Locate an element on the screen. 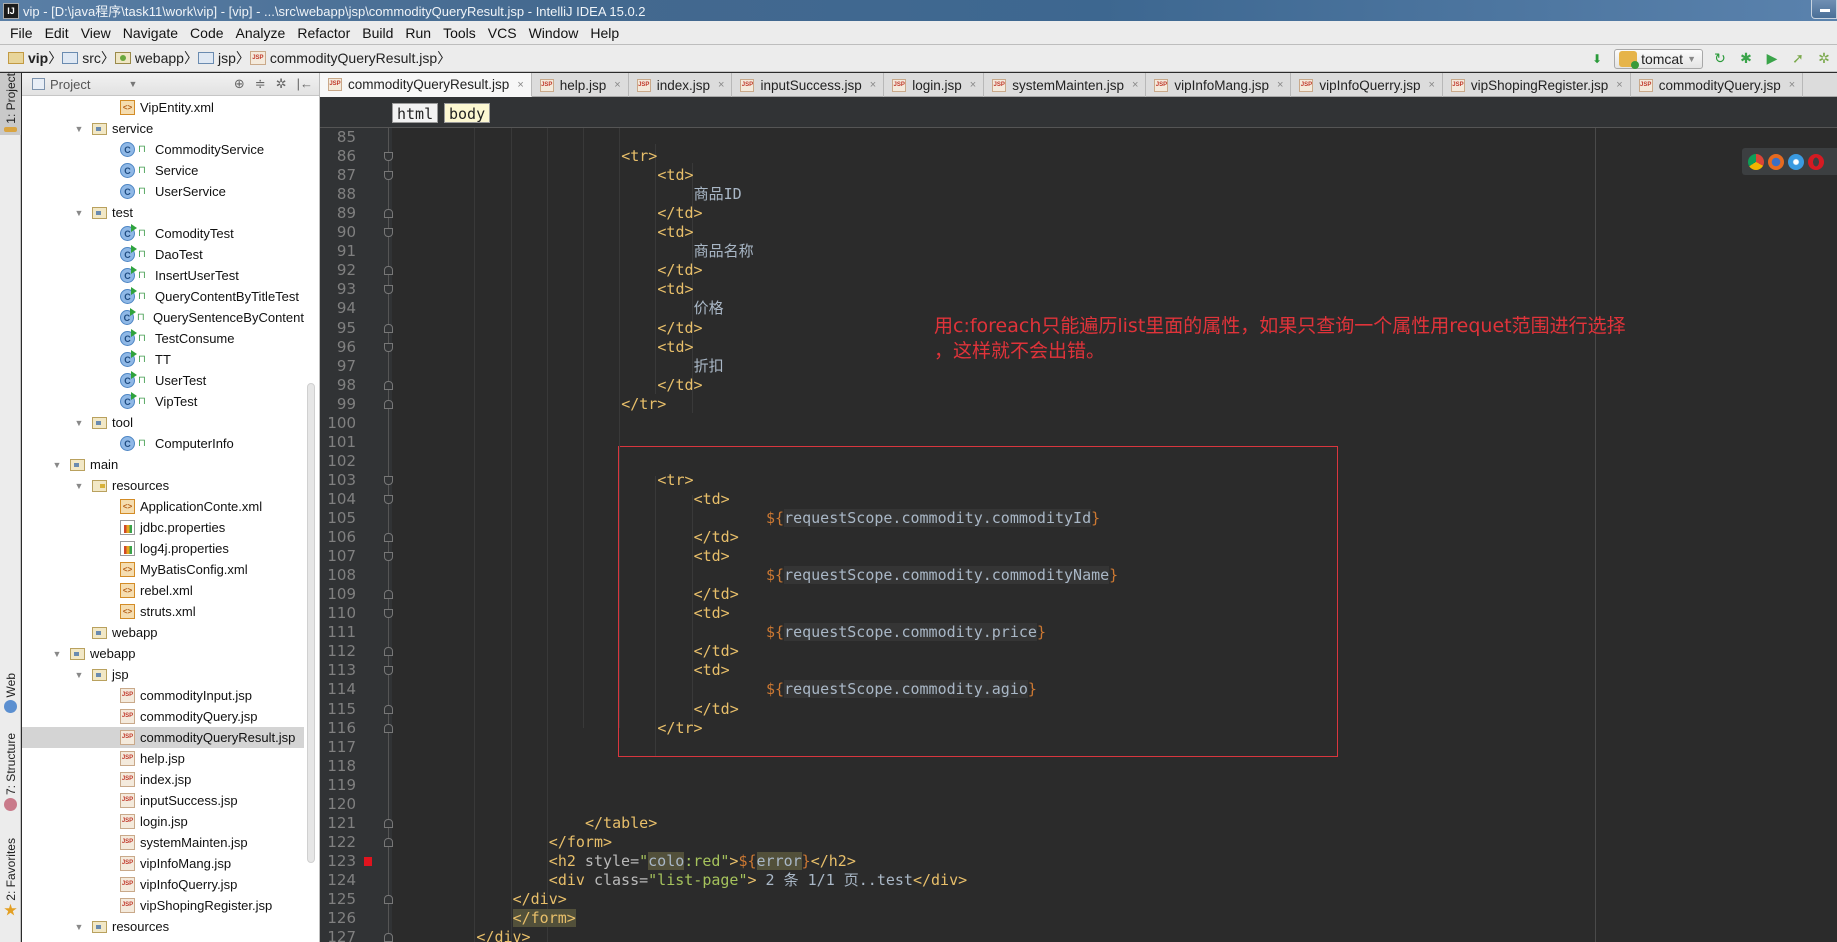 Image resolution: width=1837 pixels, height=942 pixels. tree-item: ▼ resources is located at coordinates (163, 926).